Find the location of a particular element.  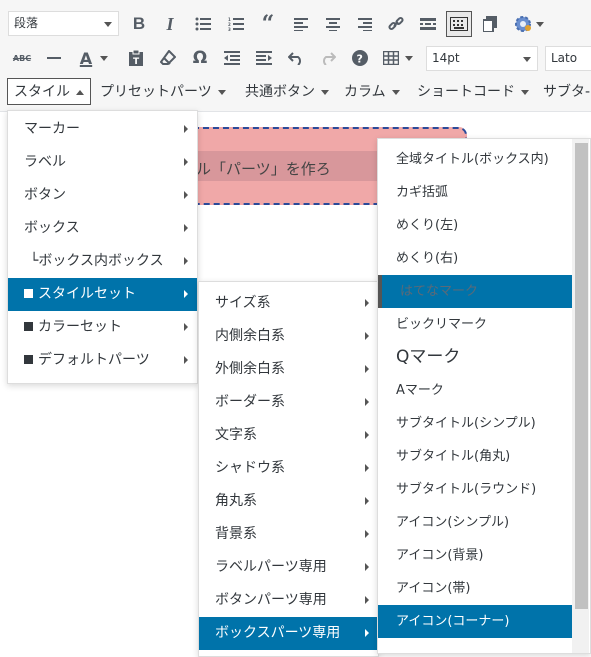

menu-item-shadow: シャドウ系 is located at coordinates (288, 468).